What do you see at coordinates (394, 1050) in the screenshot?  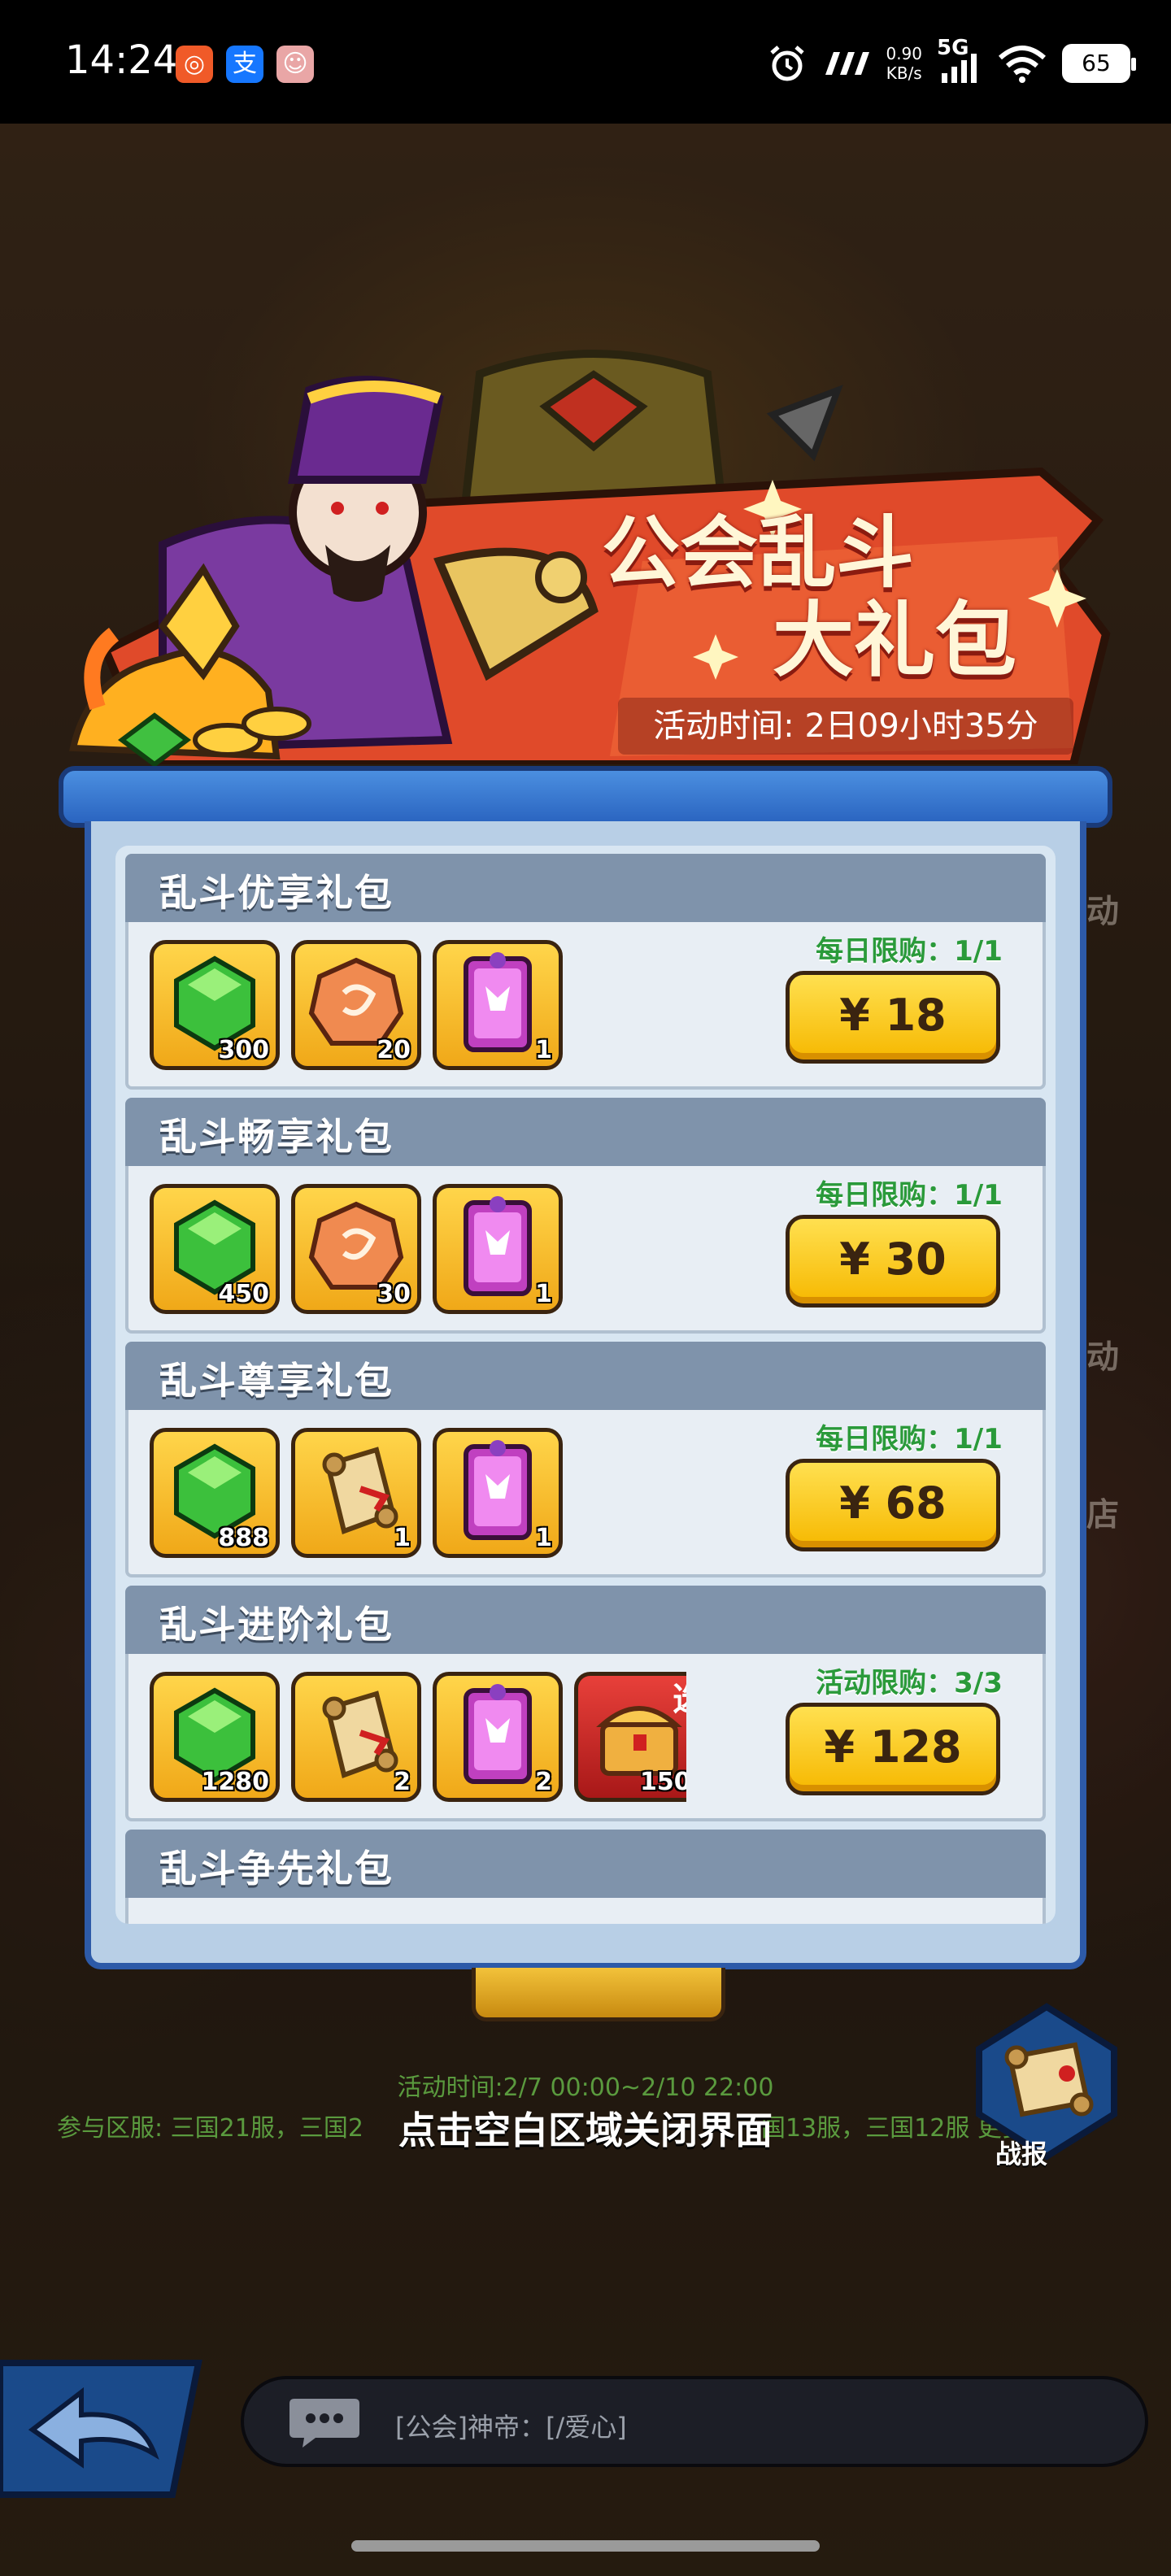 I see `item-quantity: 20` at bounding box center [394, 1050].